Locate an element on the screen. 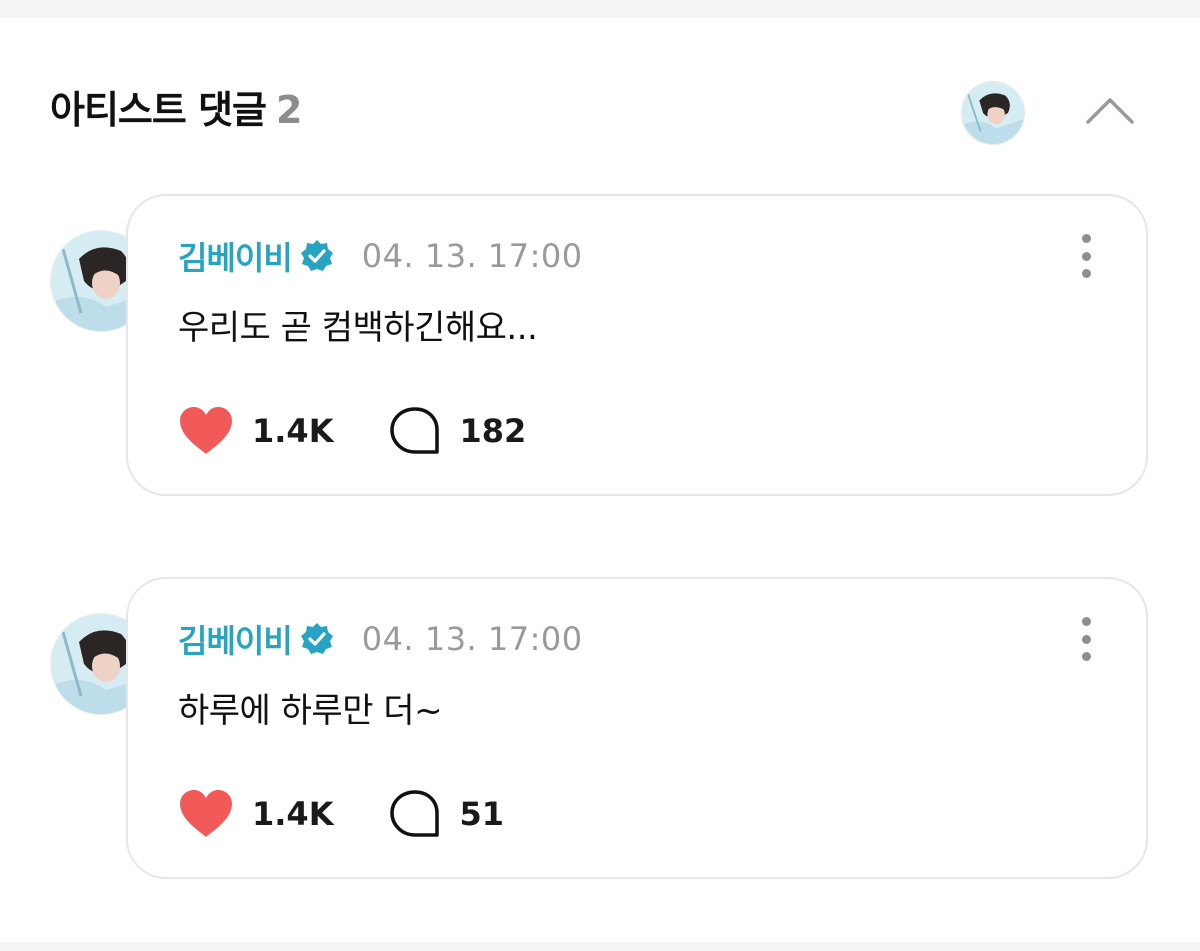 The width and height of the screenshot is (1200, 951). comment-stats: 1.4K 182 is located at coordinates (352, 431).